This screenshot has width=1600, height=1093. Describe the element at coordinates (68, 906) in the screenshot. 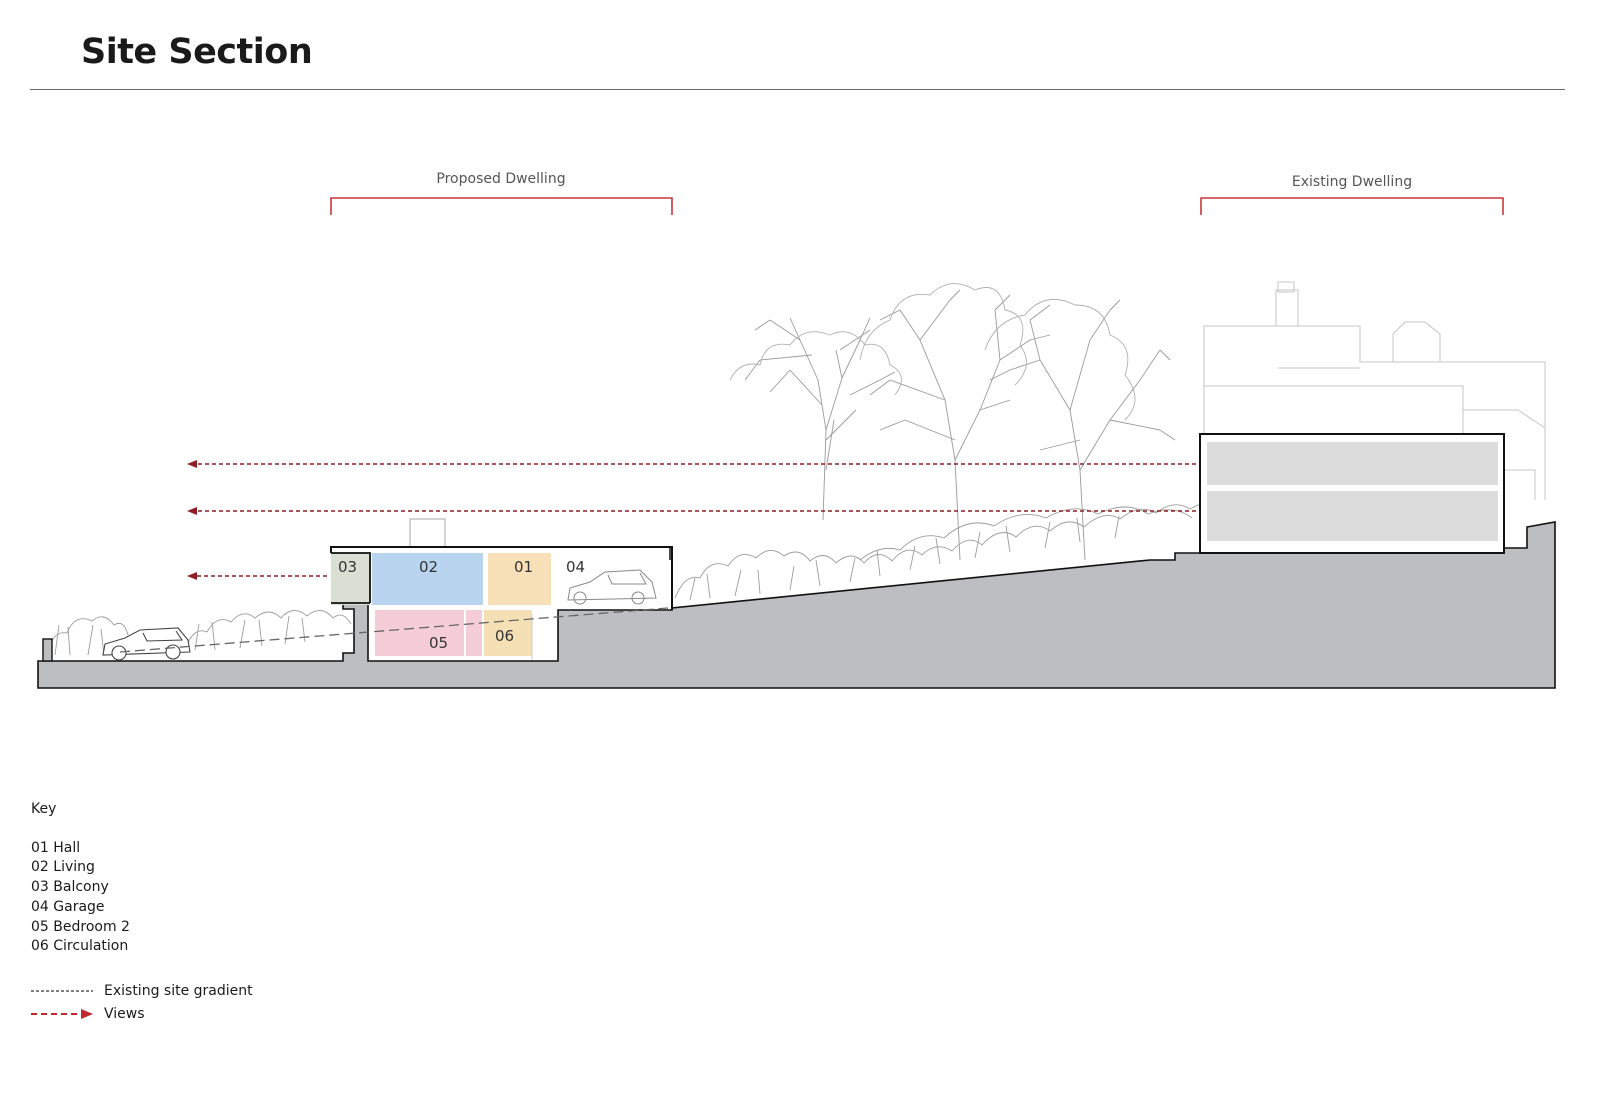

I see `key-item: 04 Garage` at that location.